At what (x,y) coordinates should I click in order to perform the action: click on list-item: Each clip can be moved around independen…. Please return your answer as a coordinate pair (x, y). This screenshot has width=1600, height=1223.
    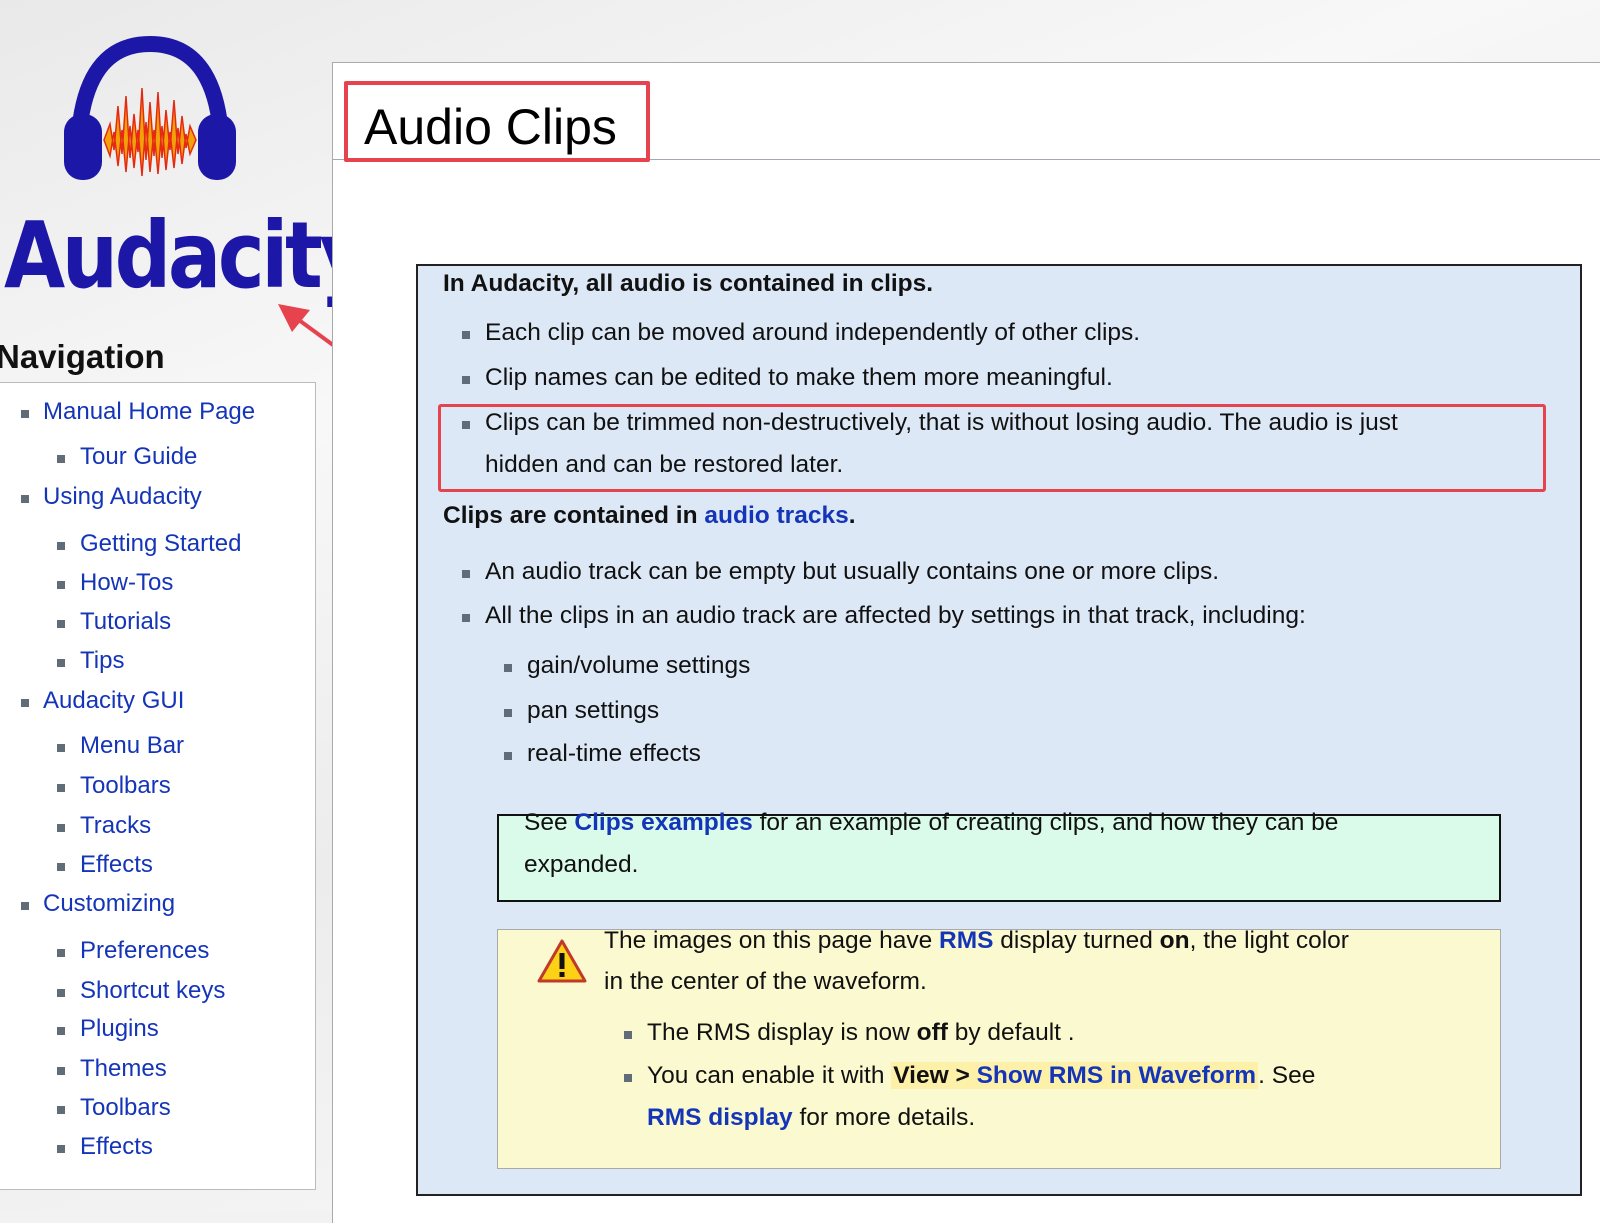
    Looking at the image, I should click on (813, 332).